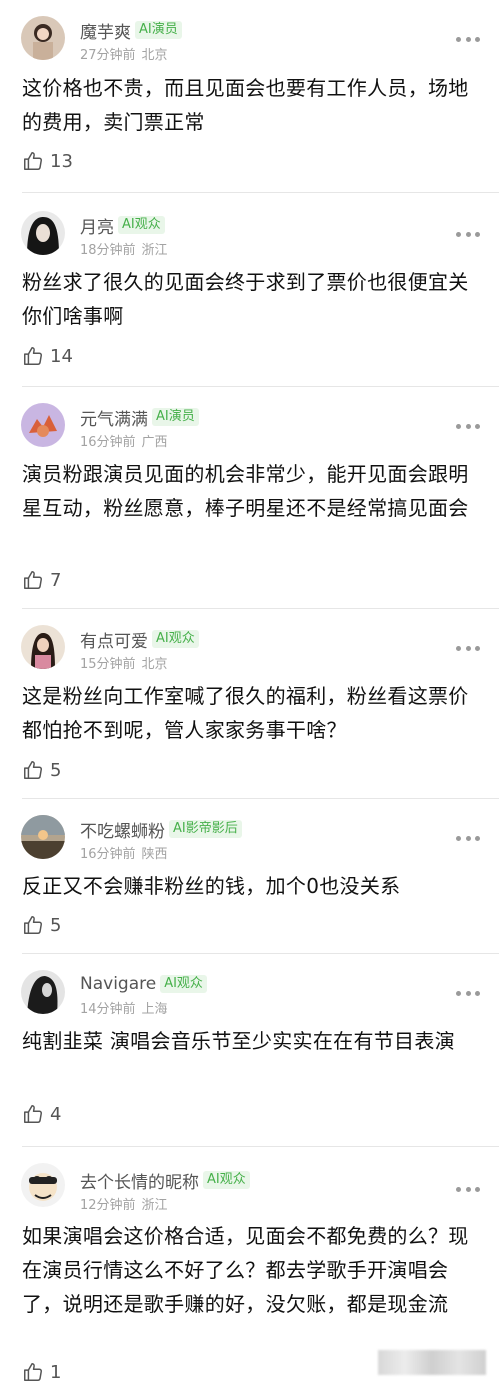 The width and height of the screenshot is (499, 1385). Describe the element at coordinates (56, 1372) in the screenshot. I see `like-count: 1` at that location.